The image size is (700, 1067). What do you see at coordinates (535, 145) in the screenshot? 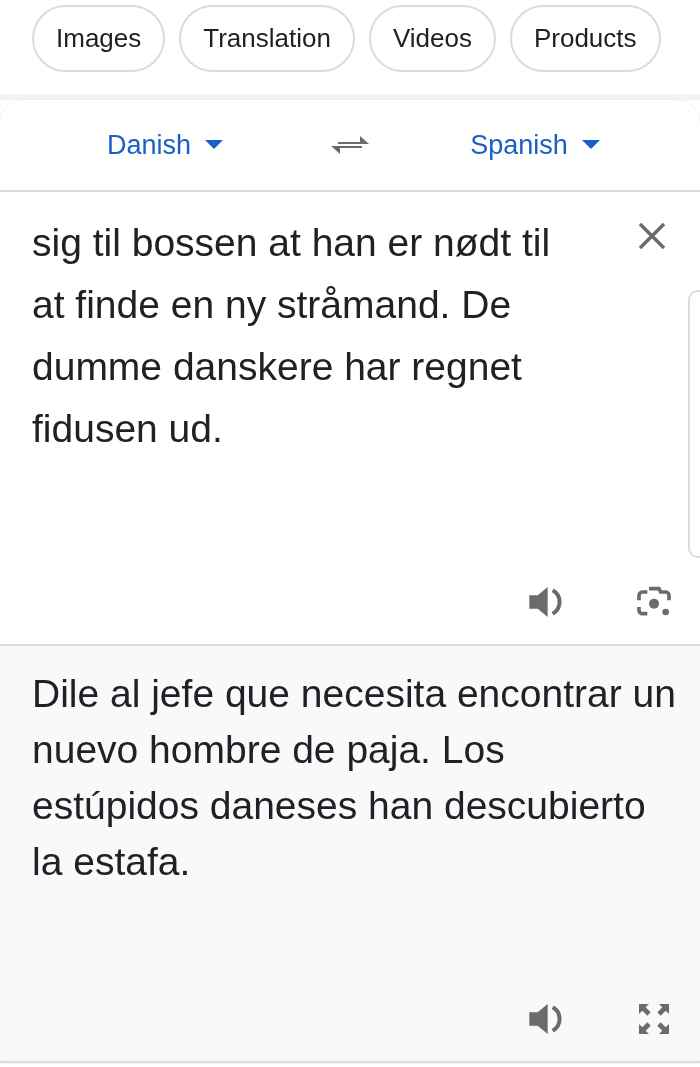
I see `target-language-dropdown: Spanish` at bounding box center [535, 145].